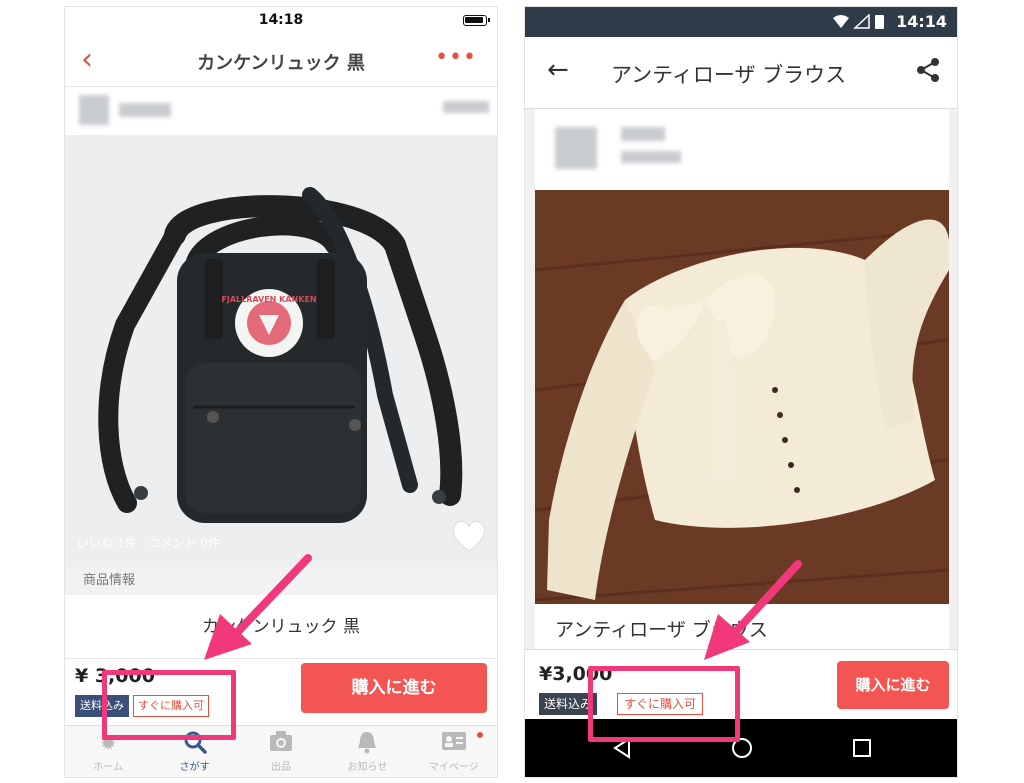  I want to click on tab-notifications: お知らせ, so click(367, 751).